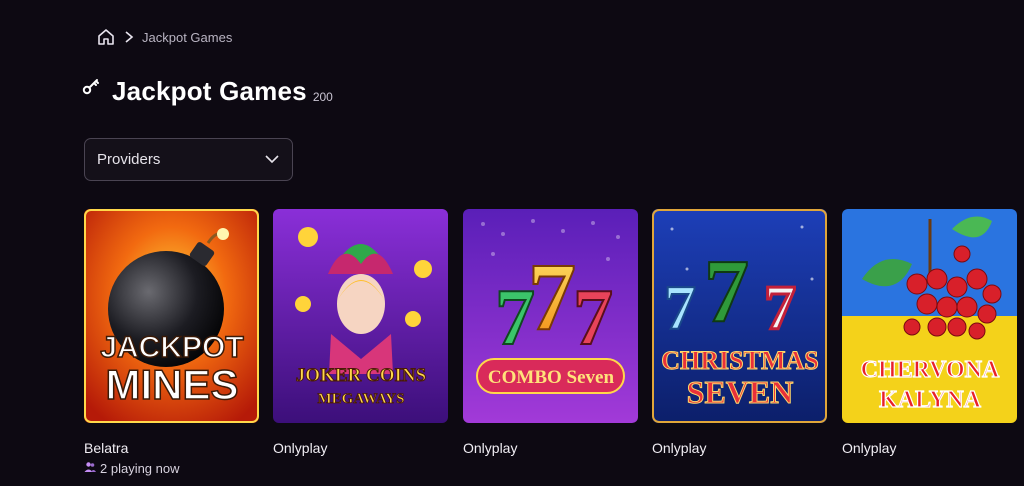 This screenshot has height=486, width=1024. Describe the element at coordinates (106, 37) in the screenshot. I see `home-icon` at that location.